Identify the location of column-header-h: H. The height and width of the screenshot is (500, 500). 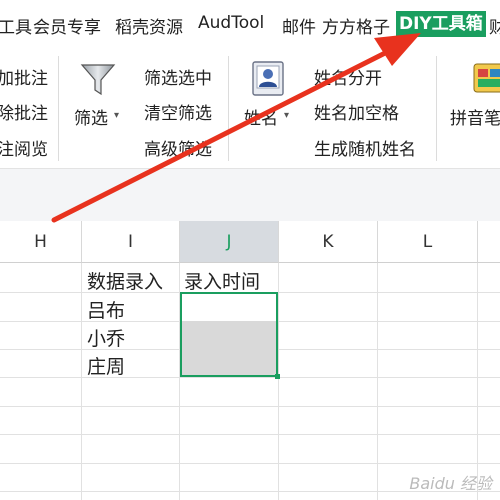
(41, 242).